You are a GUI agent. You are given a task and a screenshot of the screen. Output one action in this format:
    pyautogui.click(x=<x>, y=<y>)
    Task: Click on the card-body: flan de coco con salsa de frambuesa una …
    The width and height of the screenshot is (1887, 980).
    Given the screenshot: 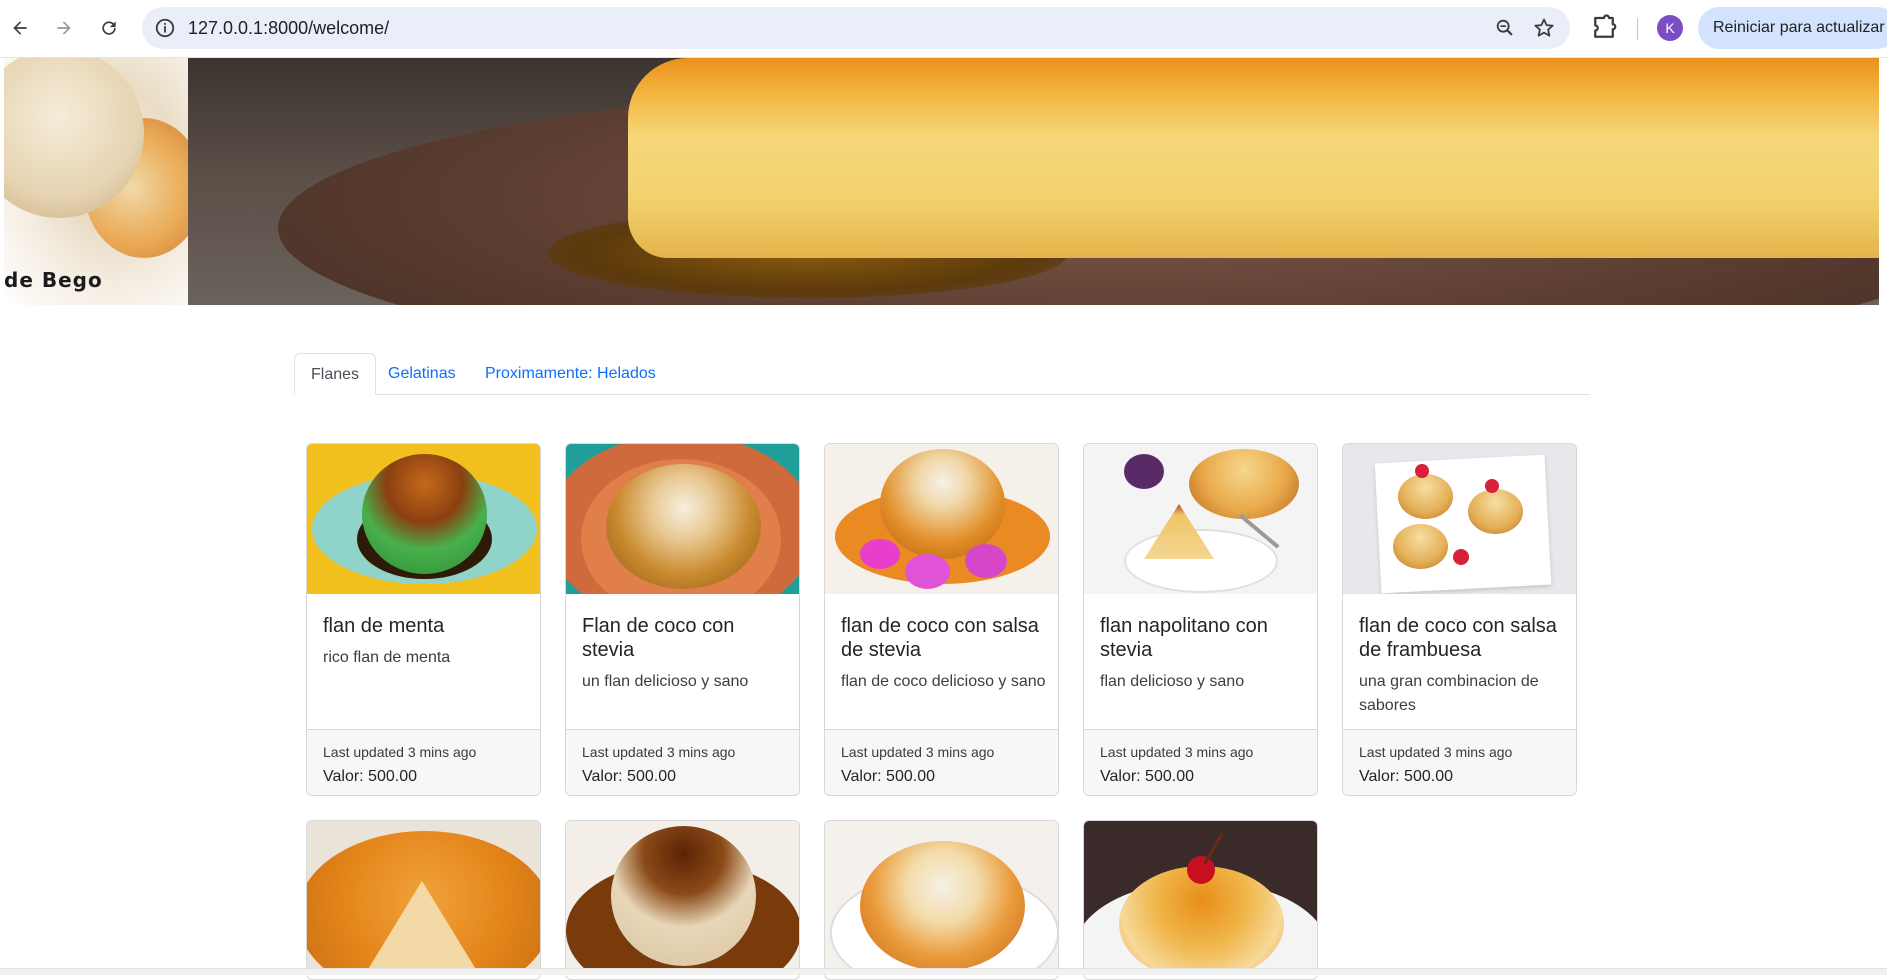 What is the action you would take?
    pyautogui.click(x=1461, y=666)
    